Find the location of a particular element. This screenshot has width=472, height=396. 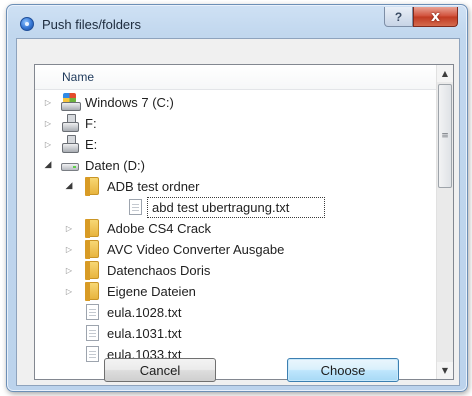

tree-item-label: Windows 7 (C:) is located at coordinates (129, 102).